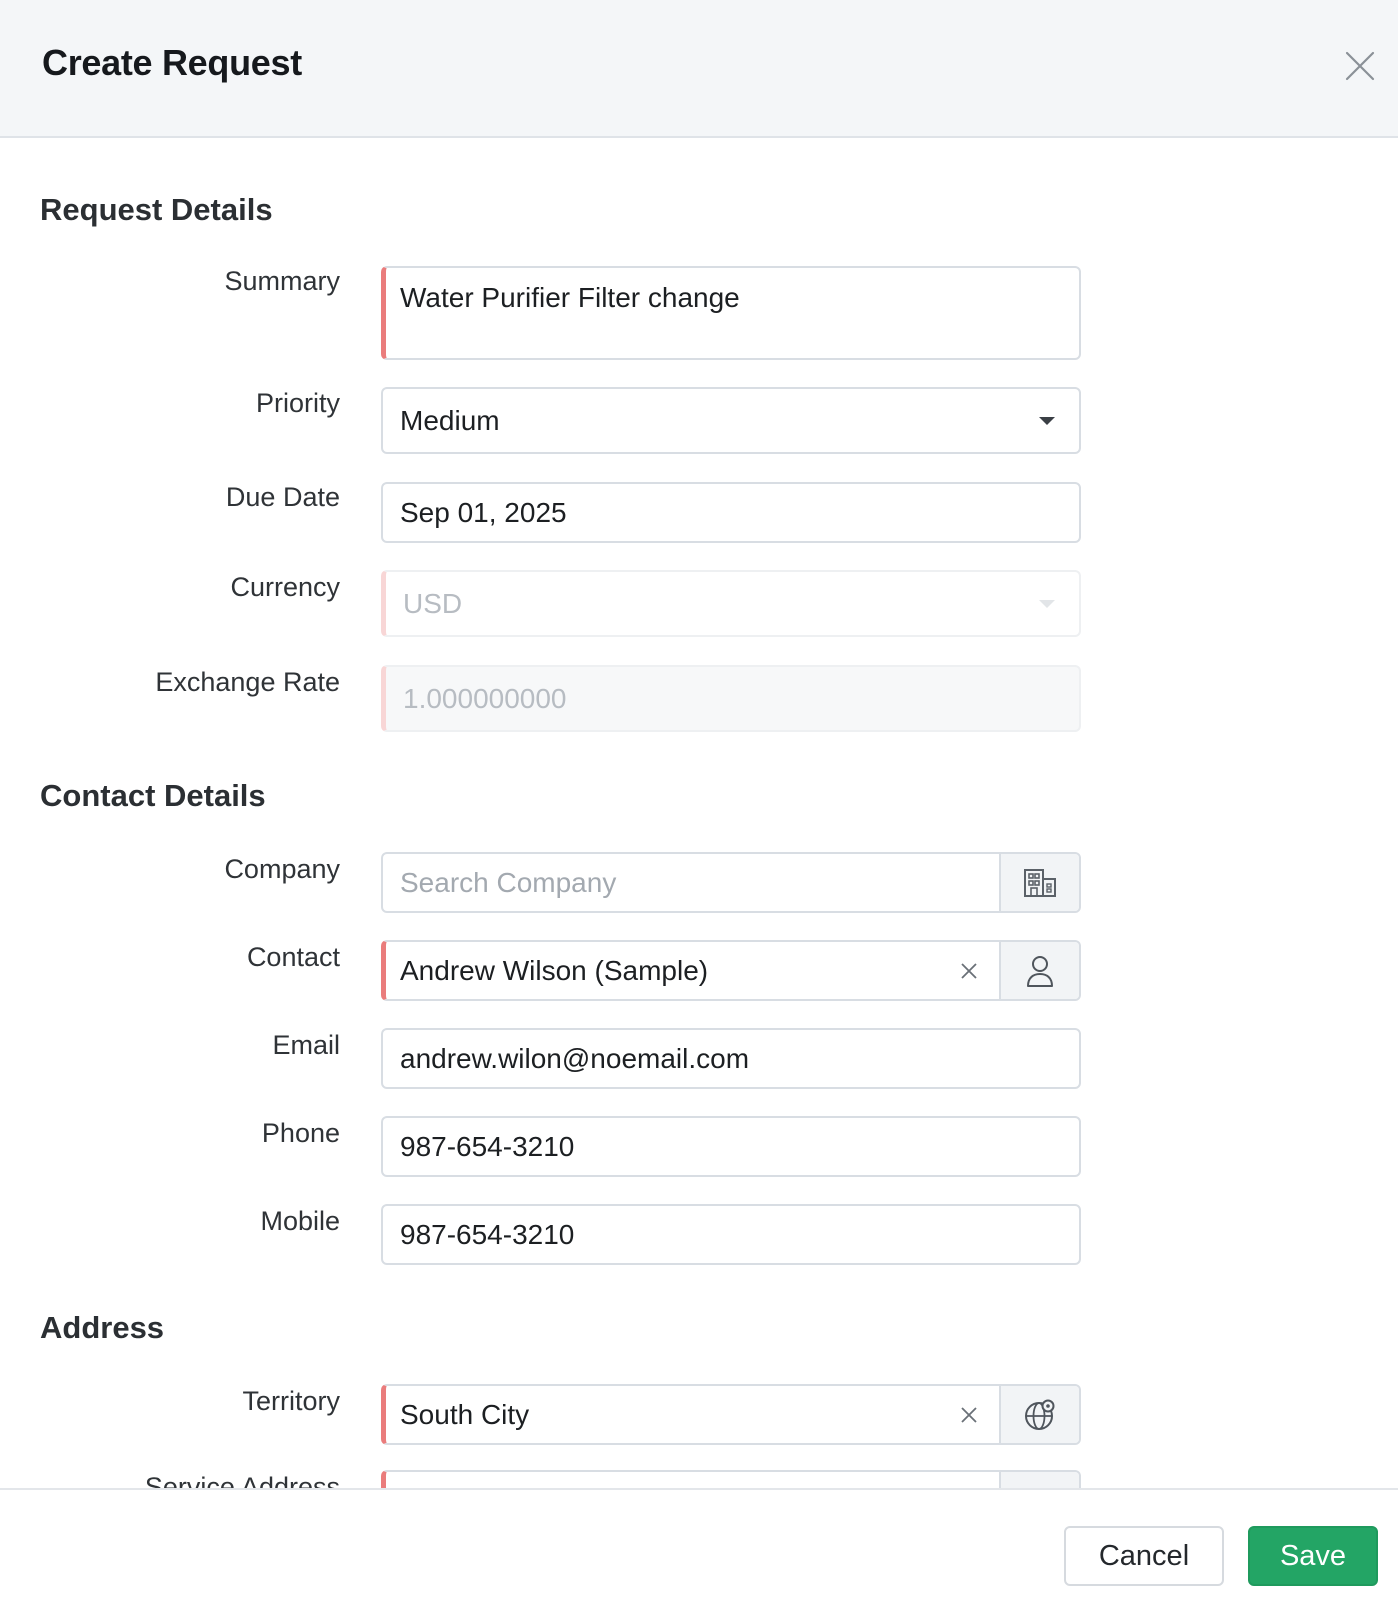  Describe the element at coordinates (293, 957) in the screenshot. I see `contact-label: Contact` at that location.